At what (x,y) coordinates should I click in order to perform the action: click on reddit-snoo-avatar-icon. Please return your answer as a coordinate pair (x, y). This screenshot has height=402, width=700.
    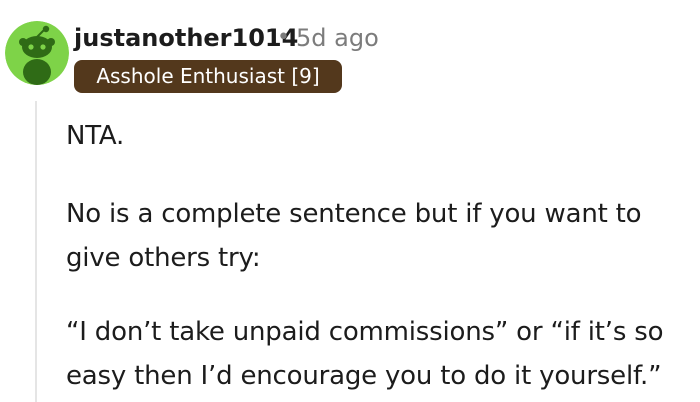
    Looking at the image, I should click on (37, 53).